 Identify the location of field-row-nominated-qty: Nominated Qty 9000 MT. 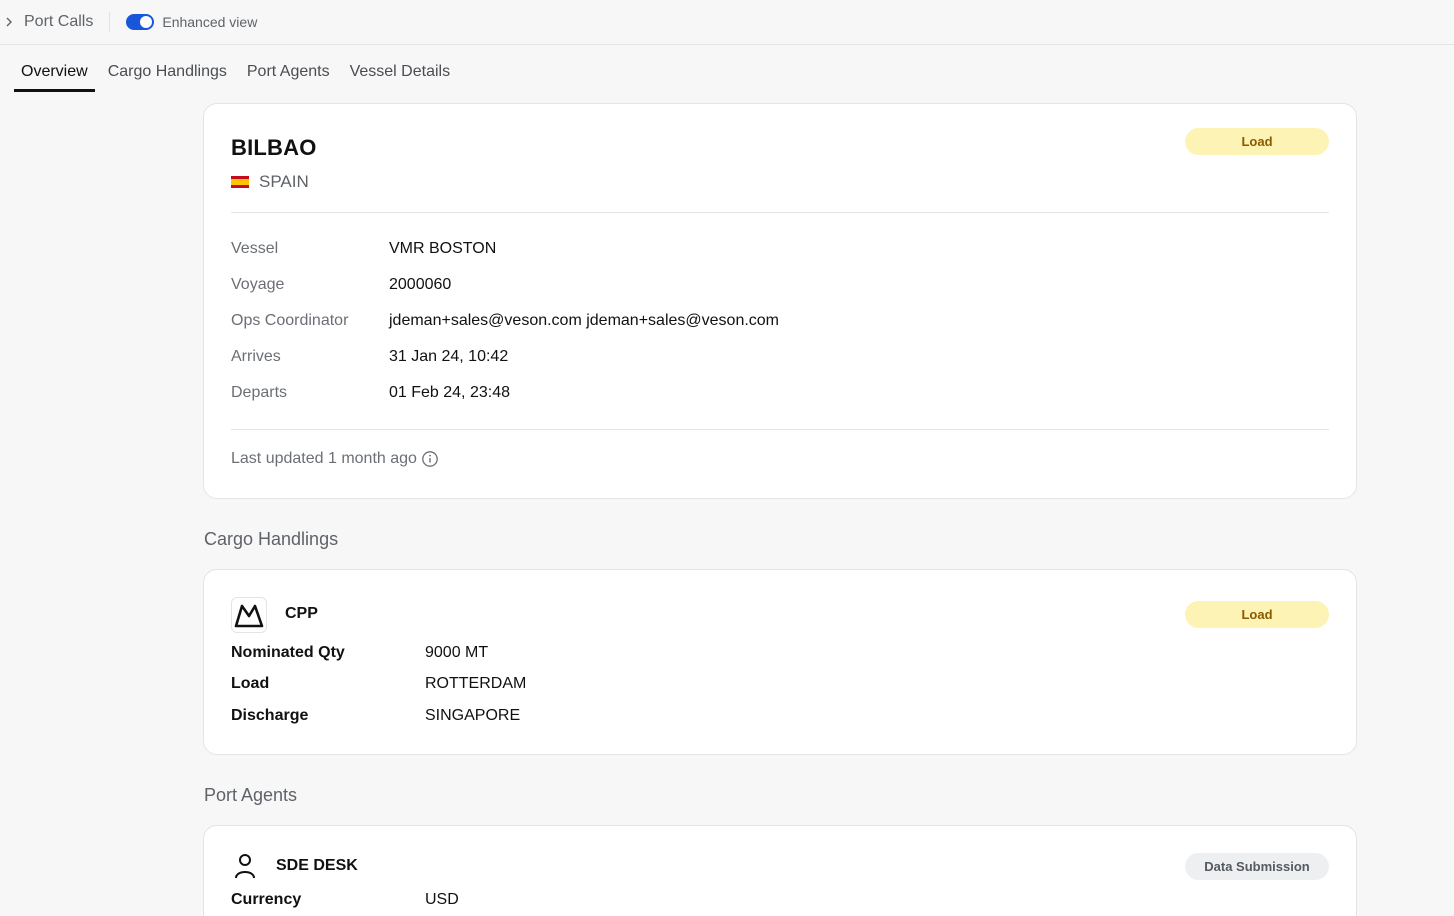
(359, 653).